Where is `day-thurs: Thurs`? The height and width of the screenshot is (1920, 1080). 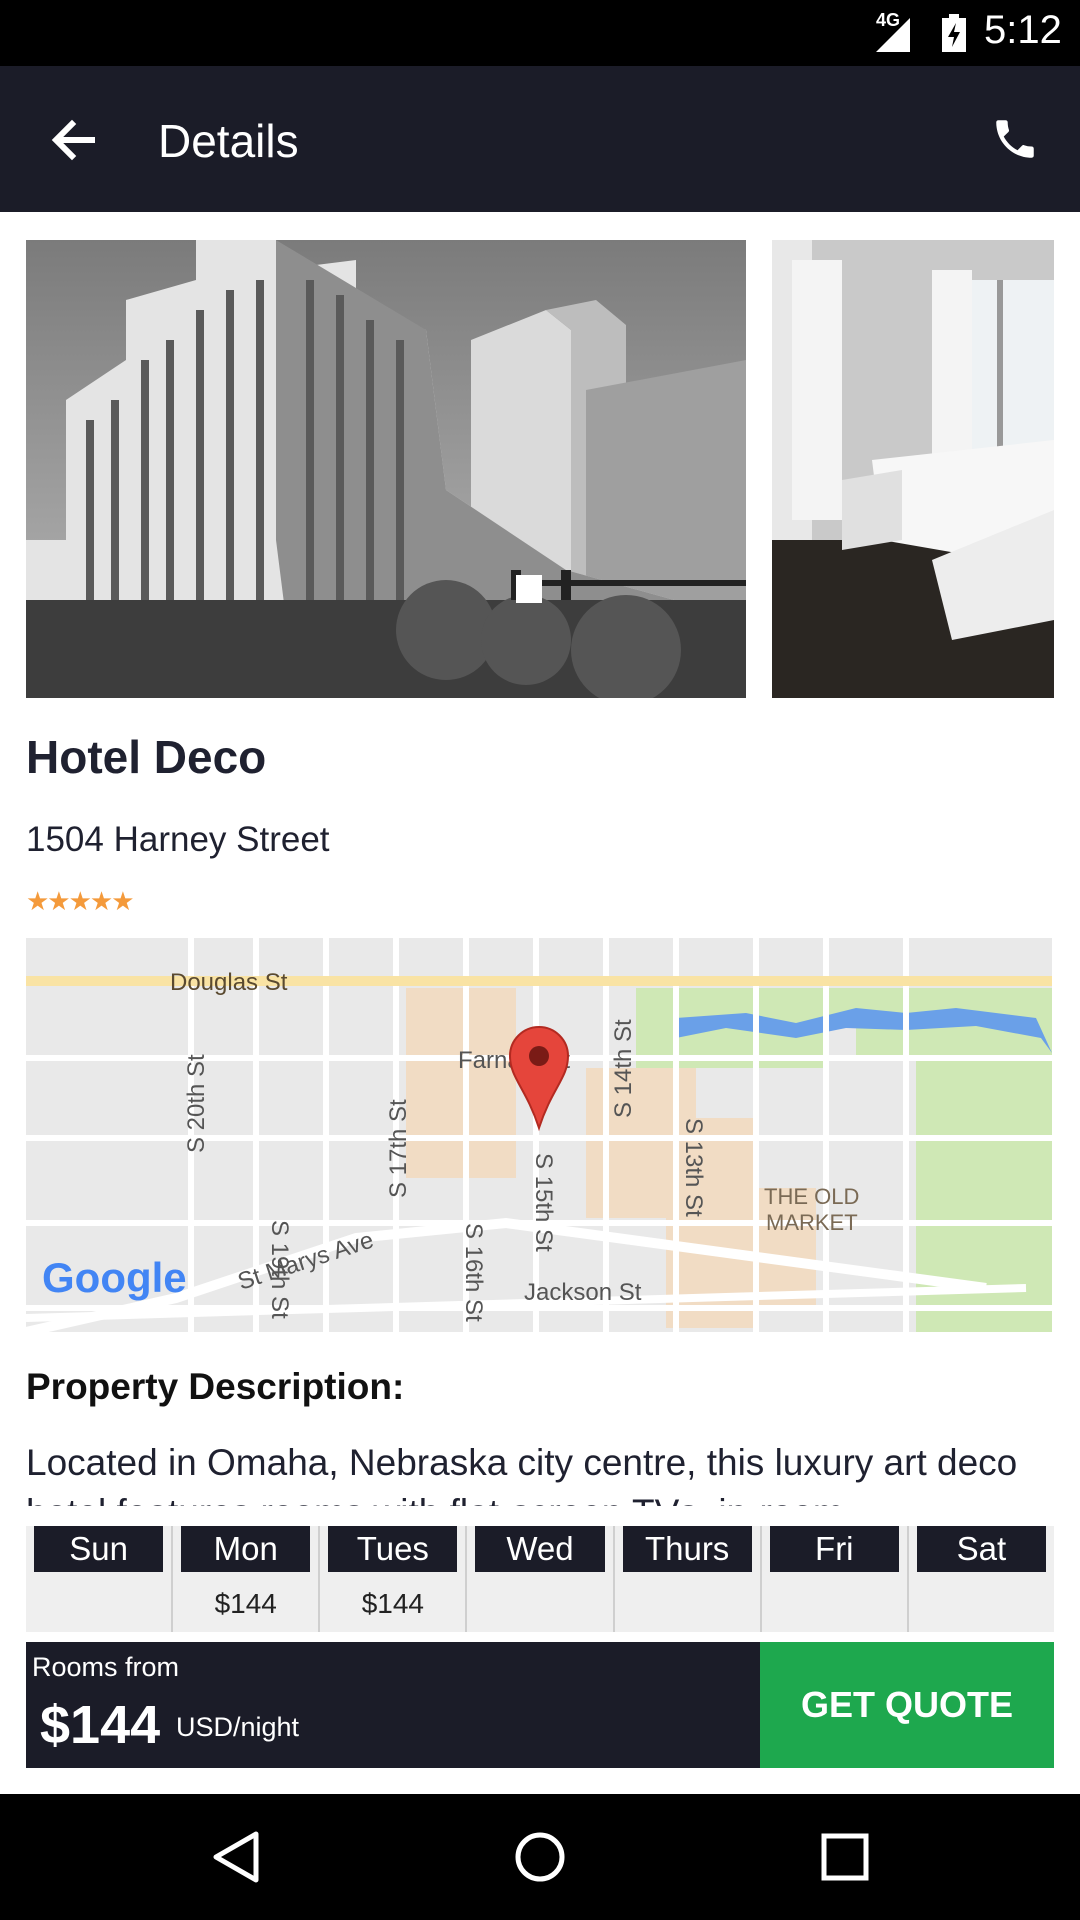
day-thurs: Thurs is located at coordinates (688, 1579).